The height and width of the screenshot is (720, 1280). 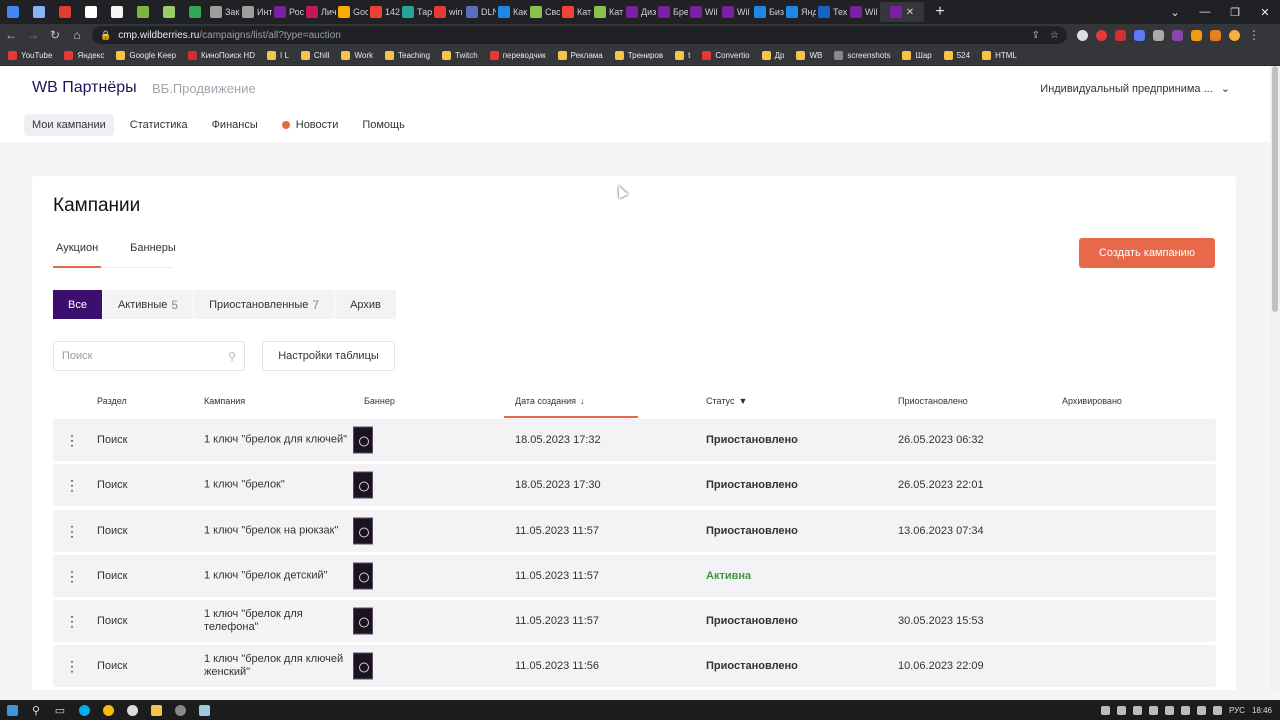 What do you see at coordinates (320, 12) in the screenshot?
I see `browser-tab: Лич` at bounding box center [320, 12].